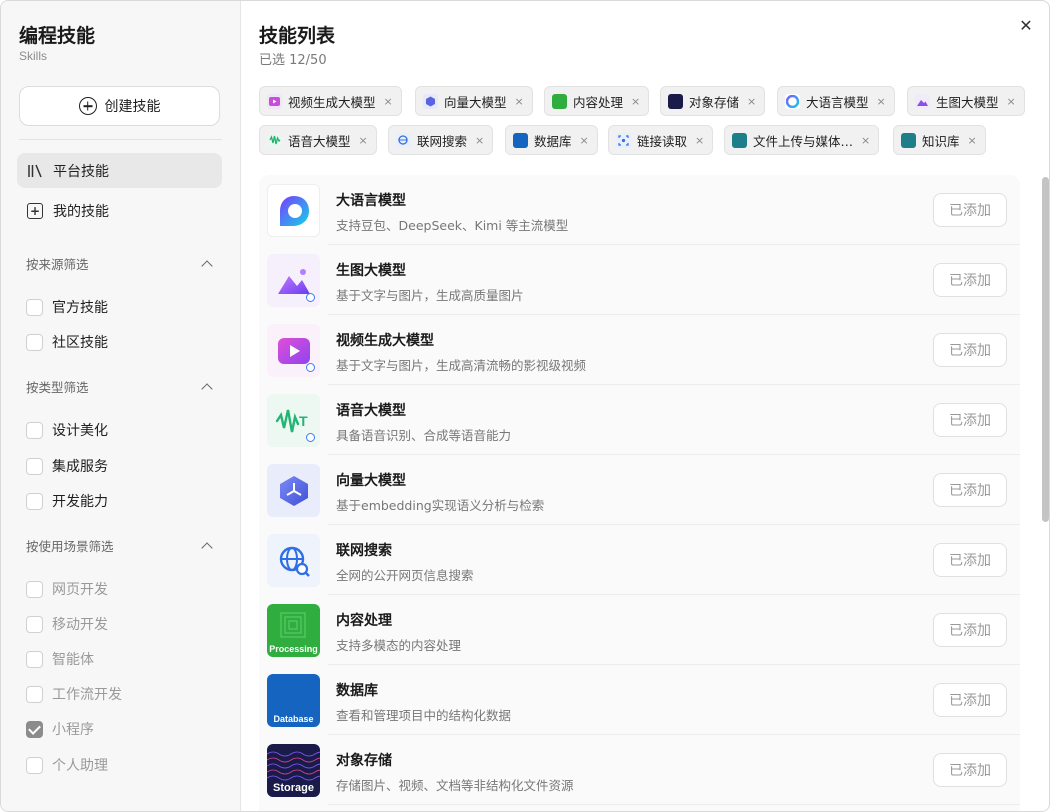 This screenshot has height=812, width=1050. I want to click on filter-option-mobile: 移动开发, so click(67, 624).